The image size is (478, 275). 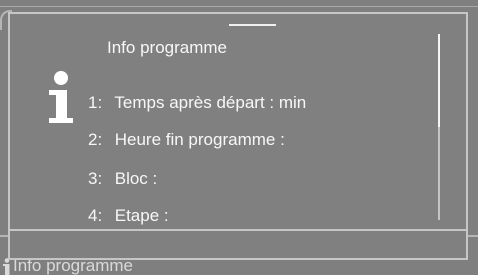 I want to click on item-label: Etape :, so click(x=141, y=215).